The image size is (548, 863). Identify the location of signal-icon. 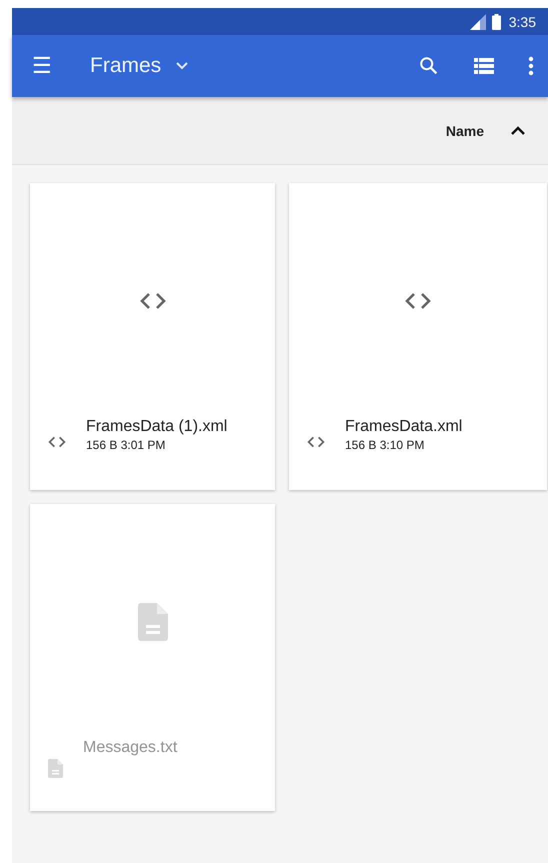
(478, 22).